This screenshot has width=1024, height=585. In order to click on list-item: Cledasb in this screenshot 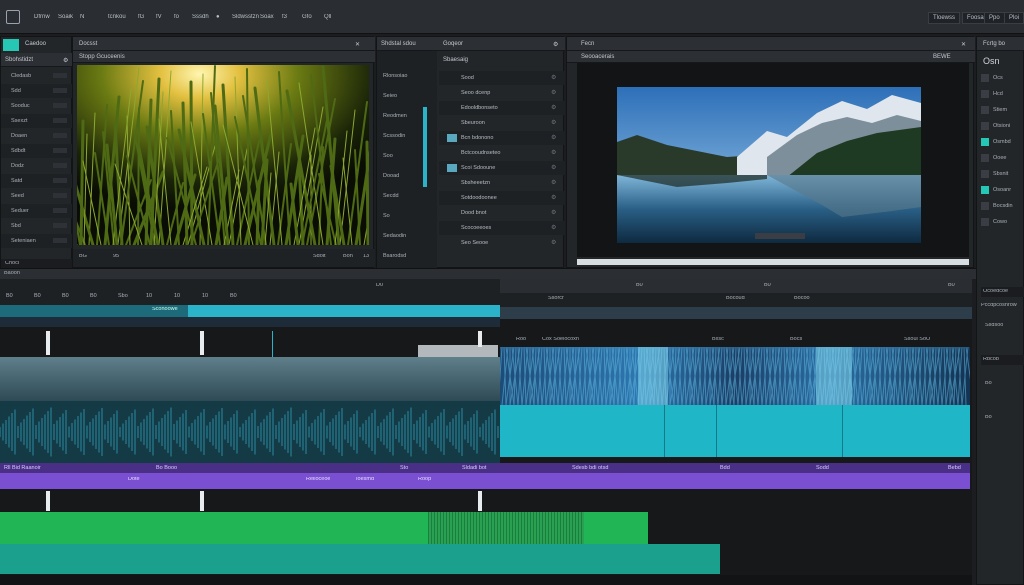, I will do `click(37, 76)`.